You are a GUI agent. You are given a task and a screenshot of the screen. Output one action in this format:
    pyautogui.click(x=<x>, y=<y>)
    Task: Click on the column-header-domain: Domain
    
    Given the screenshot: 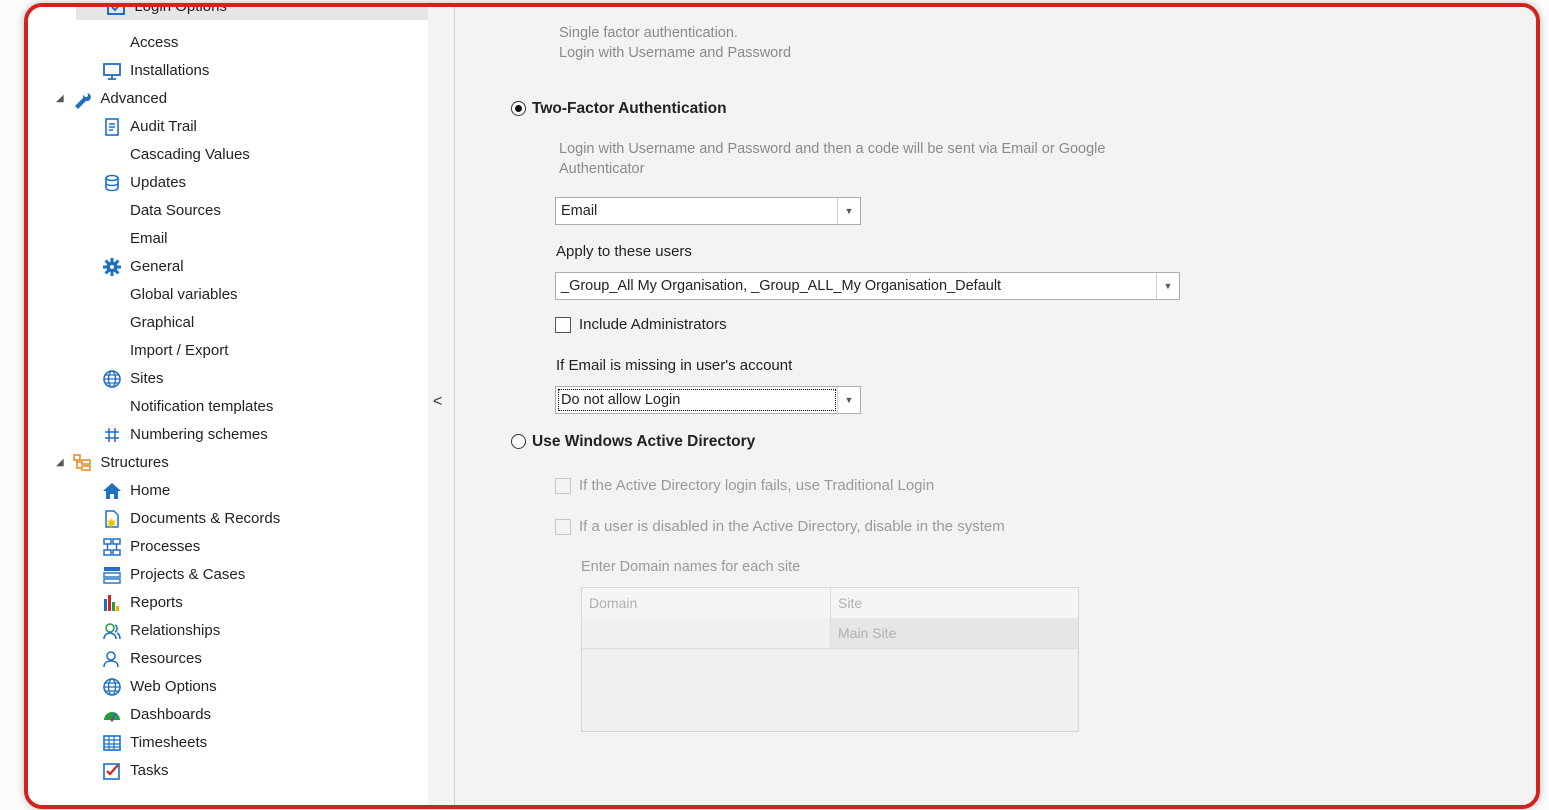 What is the action you would take?
    pyautogui.click(x=706, y=603)
    